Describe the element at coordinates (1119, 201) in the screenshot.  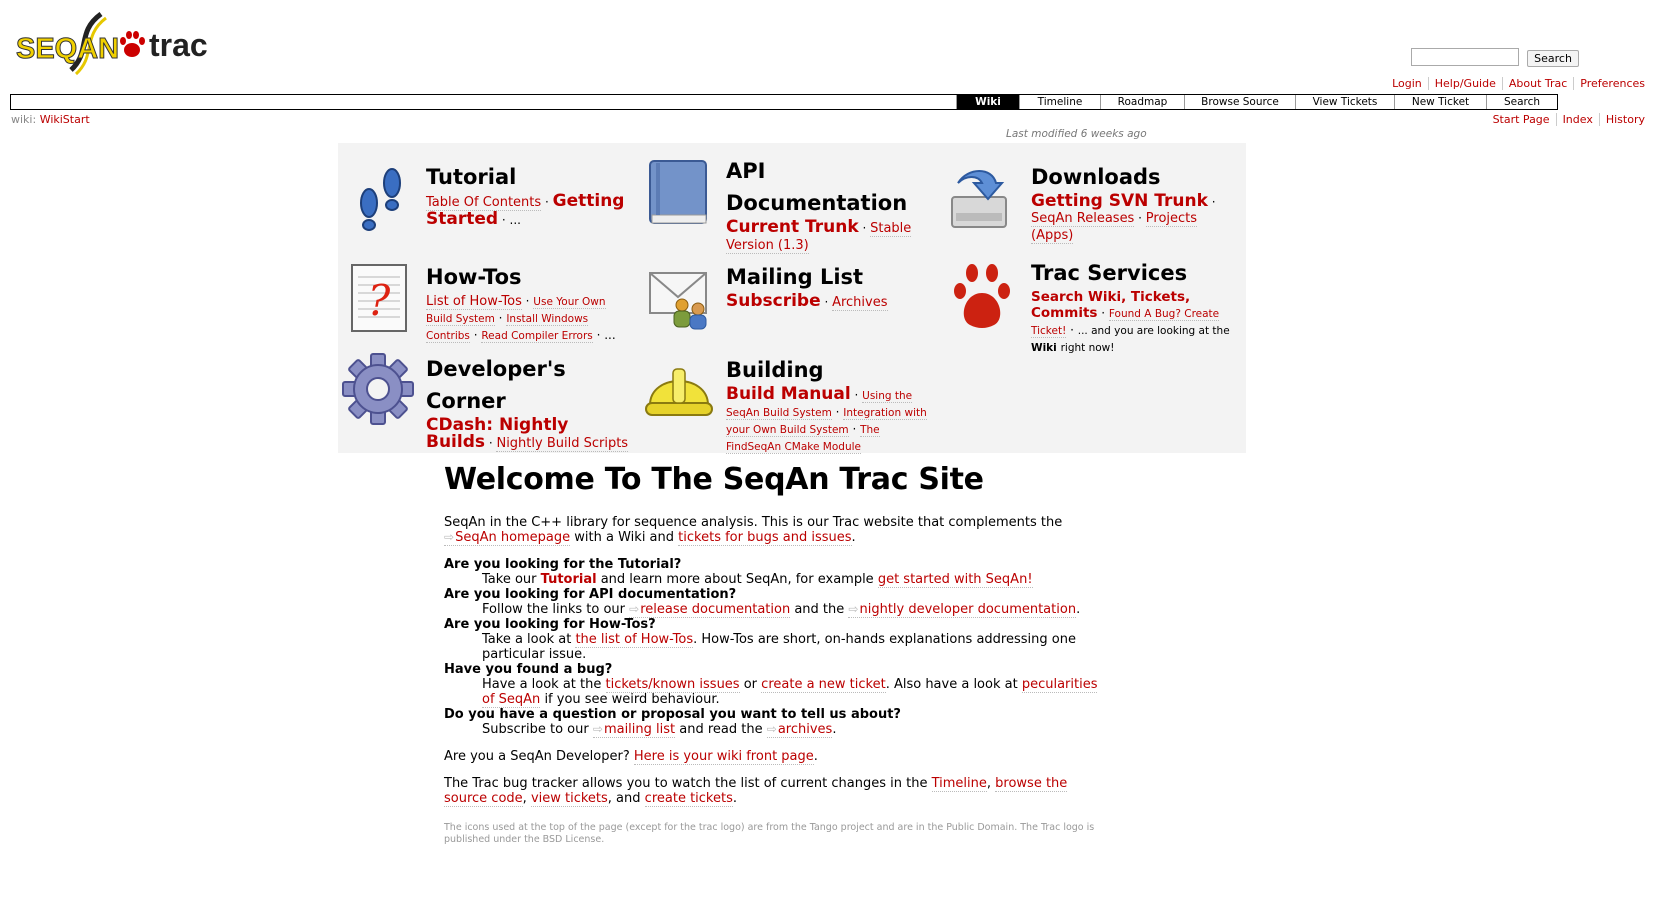
I see `getting-svn-trunk-link: Getting SVN Trunk` at that location.